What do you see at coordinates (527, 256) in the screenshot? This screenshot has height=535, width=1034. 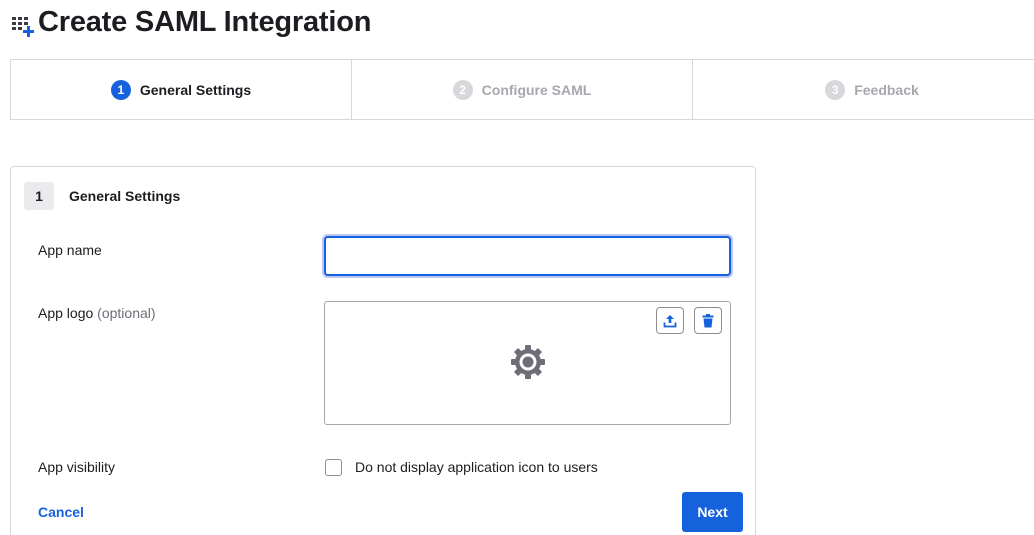 I see `app-name-input` at bounding box center [527, 256].